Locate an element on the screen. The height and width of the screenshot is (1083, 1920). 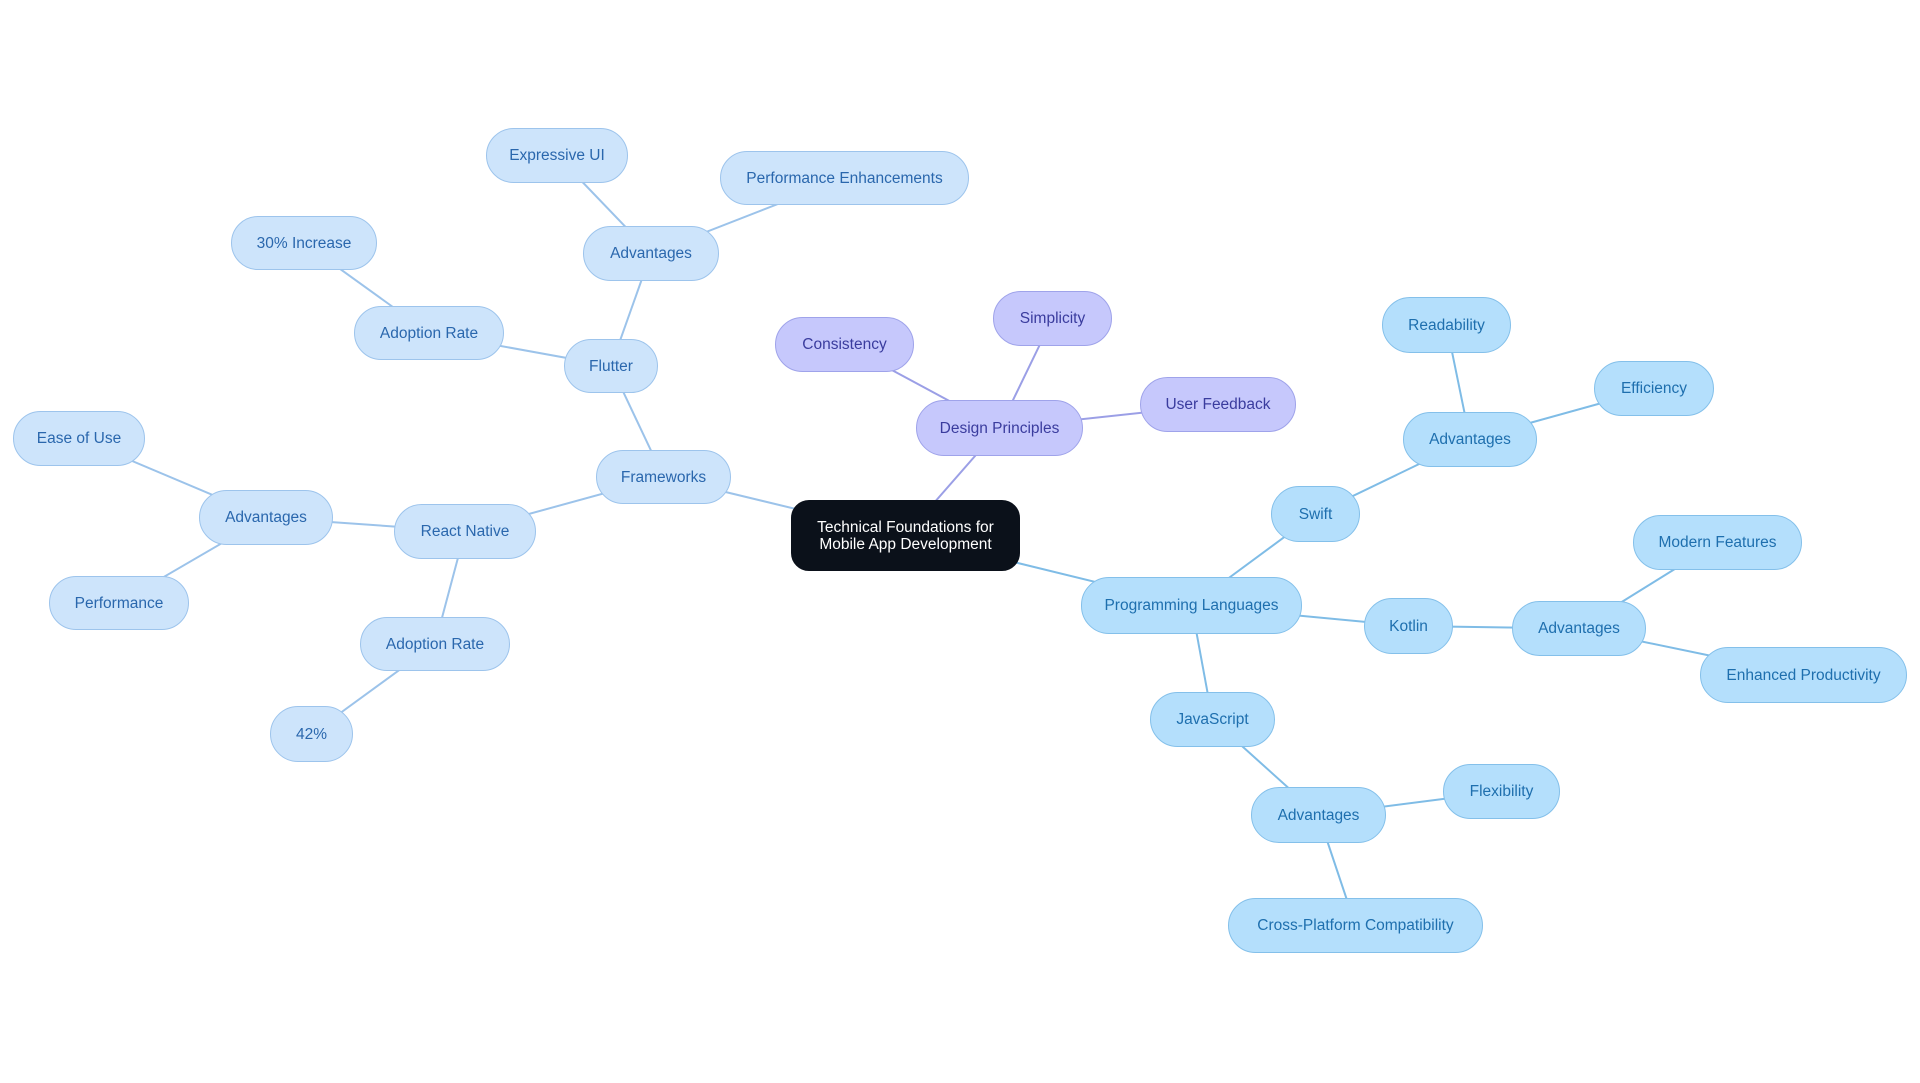
node-consistency: Consistency is located at coordinates (844, 344).